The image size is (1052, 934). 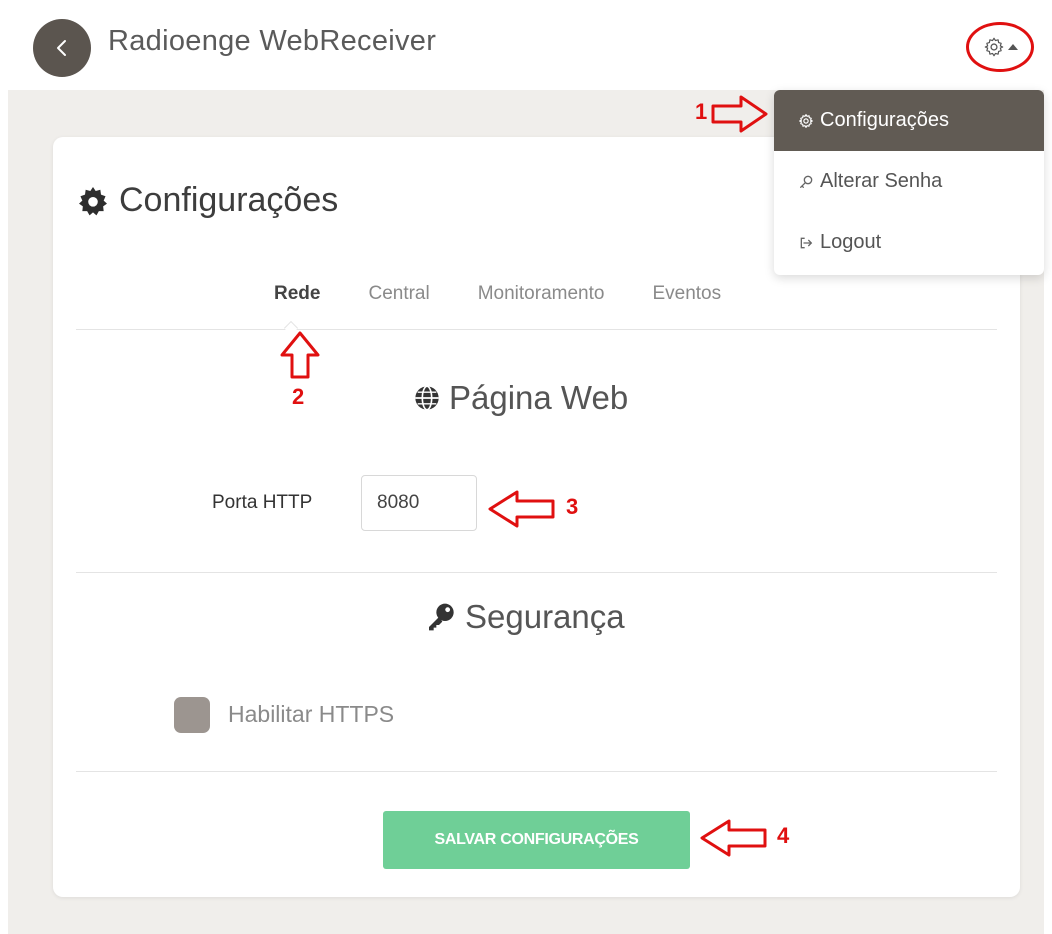 What do you see at coordinates (192, 715) in the screenshot?
I see `https-checkbox` at bounding box center [192, 715].